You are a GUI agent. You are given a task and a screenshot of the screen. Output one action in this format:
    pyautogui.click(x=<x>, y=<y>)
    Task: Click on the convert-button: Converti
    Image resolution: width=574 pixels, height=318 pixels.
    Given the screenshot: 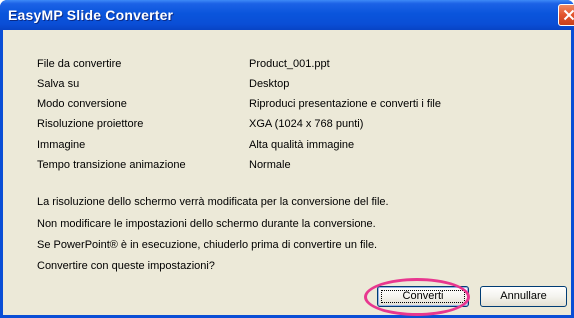 What is the action you would take?
    pyautogui.click(x=423, y=296)
    